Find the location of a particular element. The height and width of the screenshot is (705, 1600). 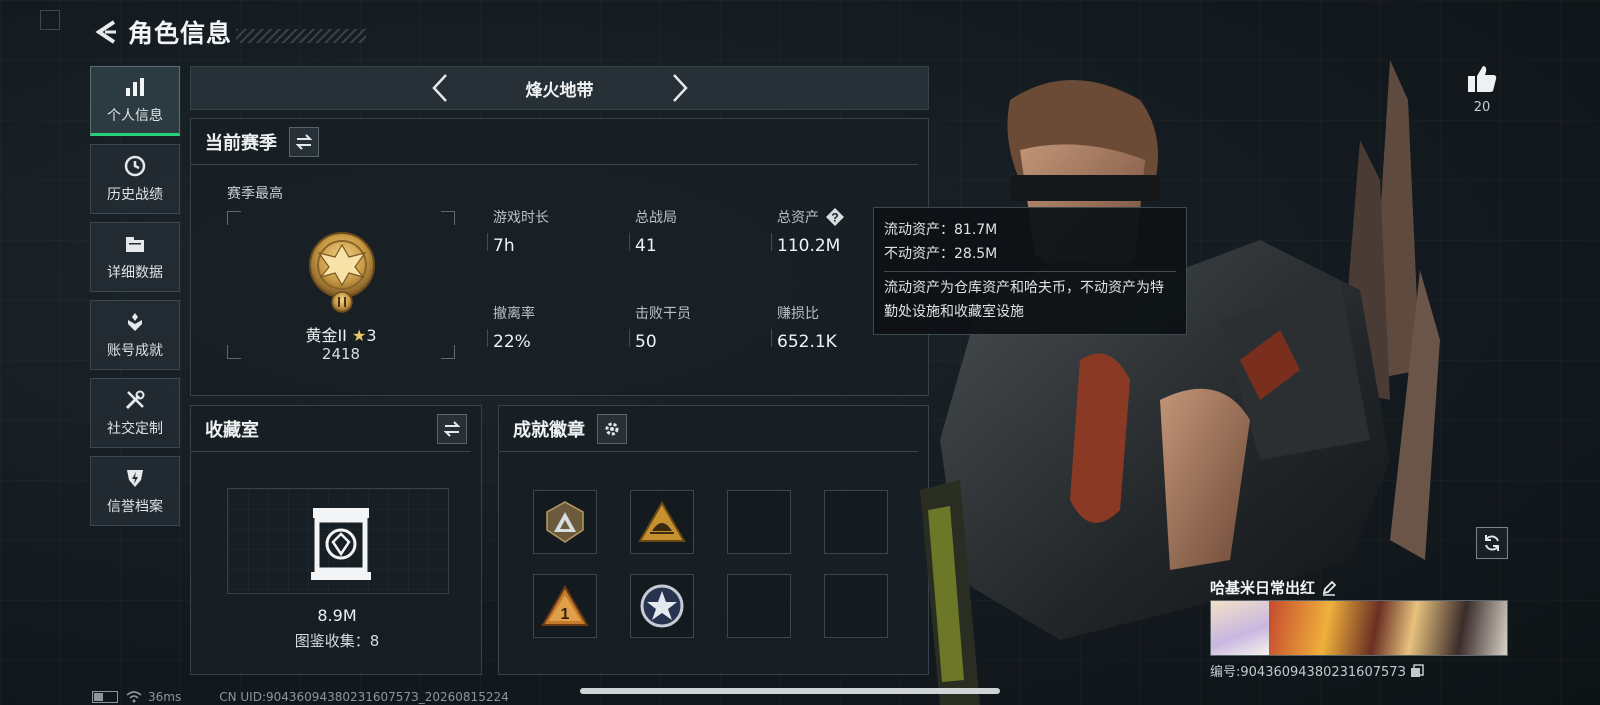

rank-stars: 3 is located at coordinates (371, 335).